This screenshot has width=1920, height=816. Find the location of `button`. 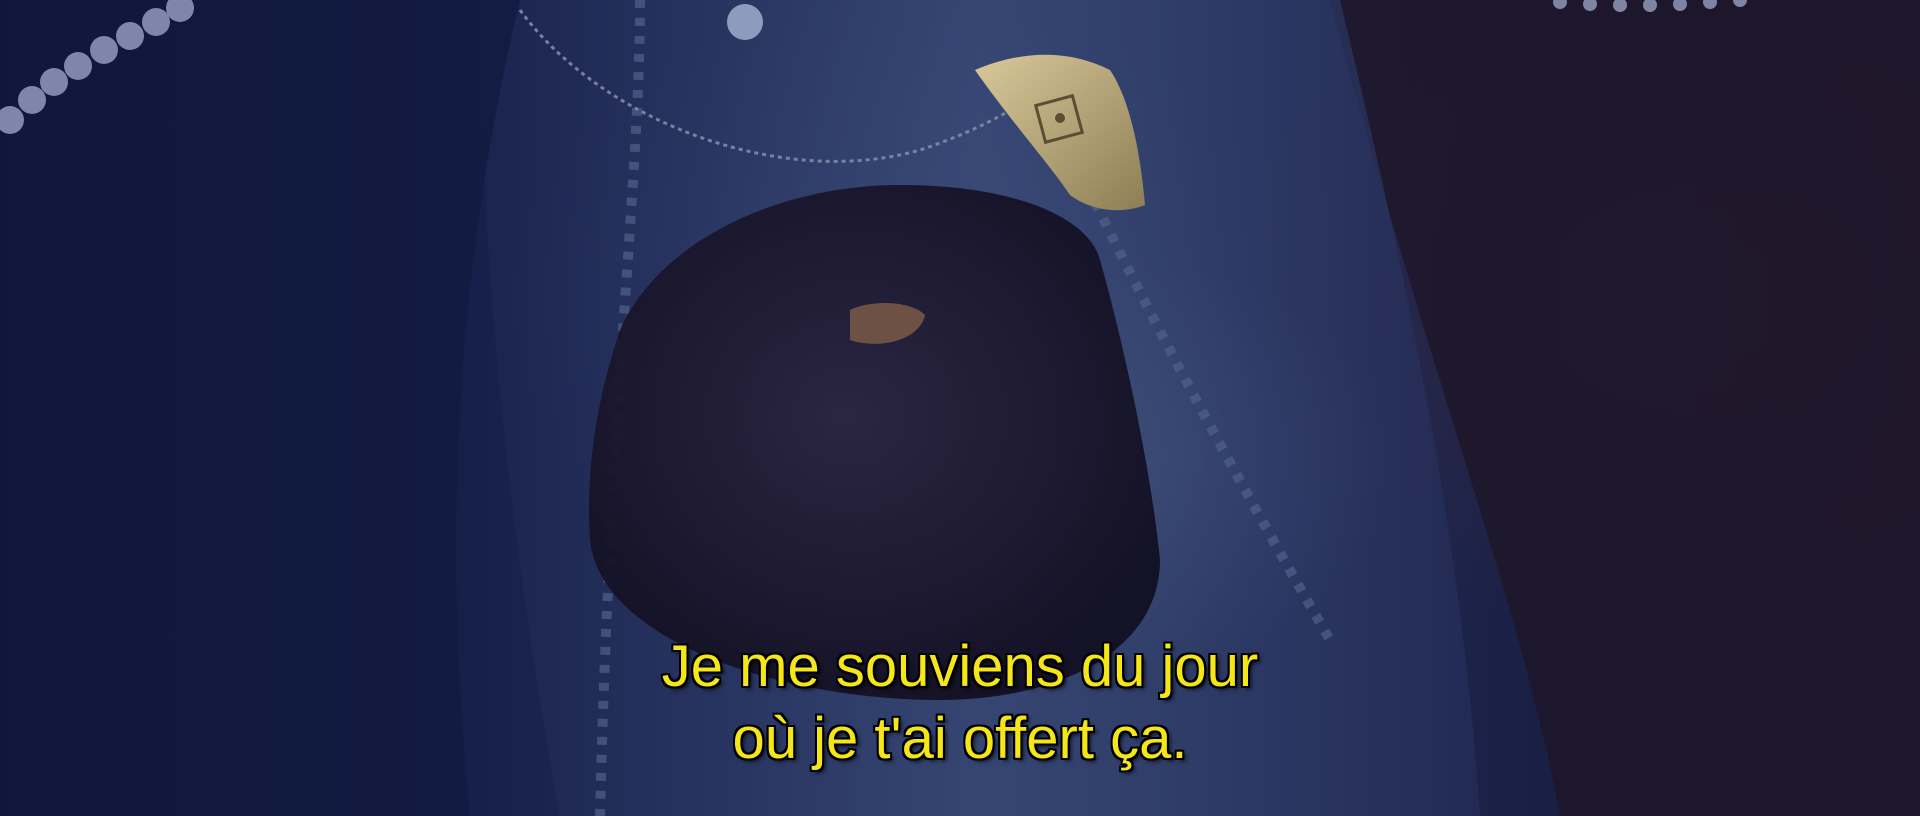

button is located at coordinates (745, 22).